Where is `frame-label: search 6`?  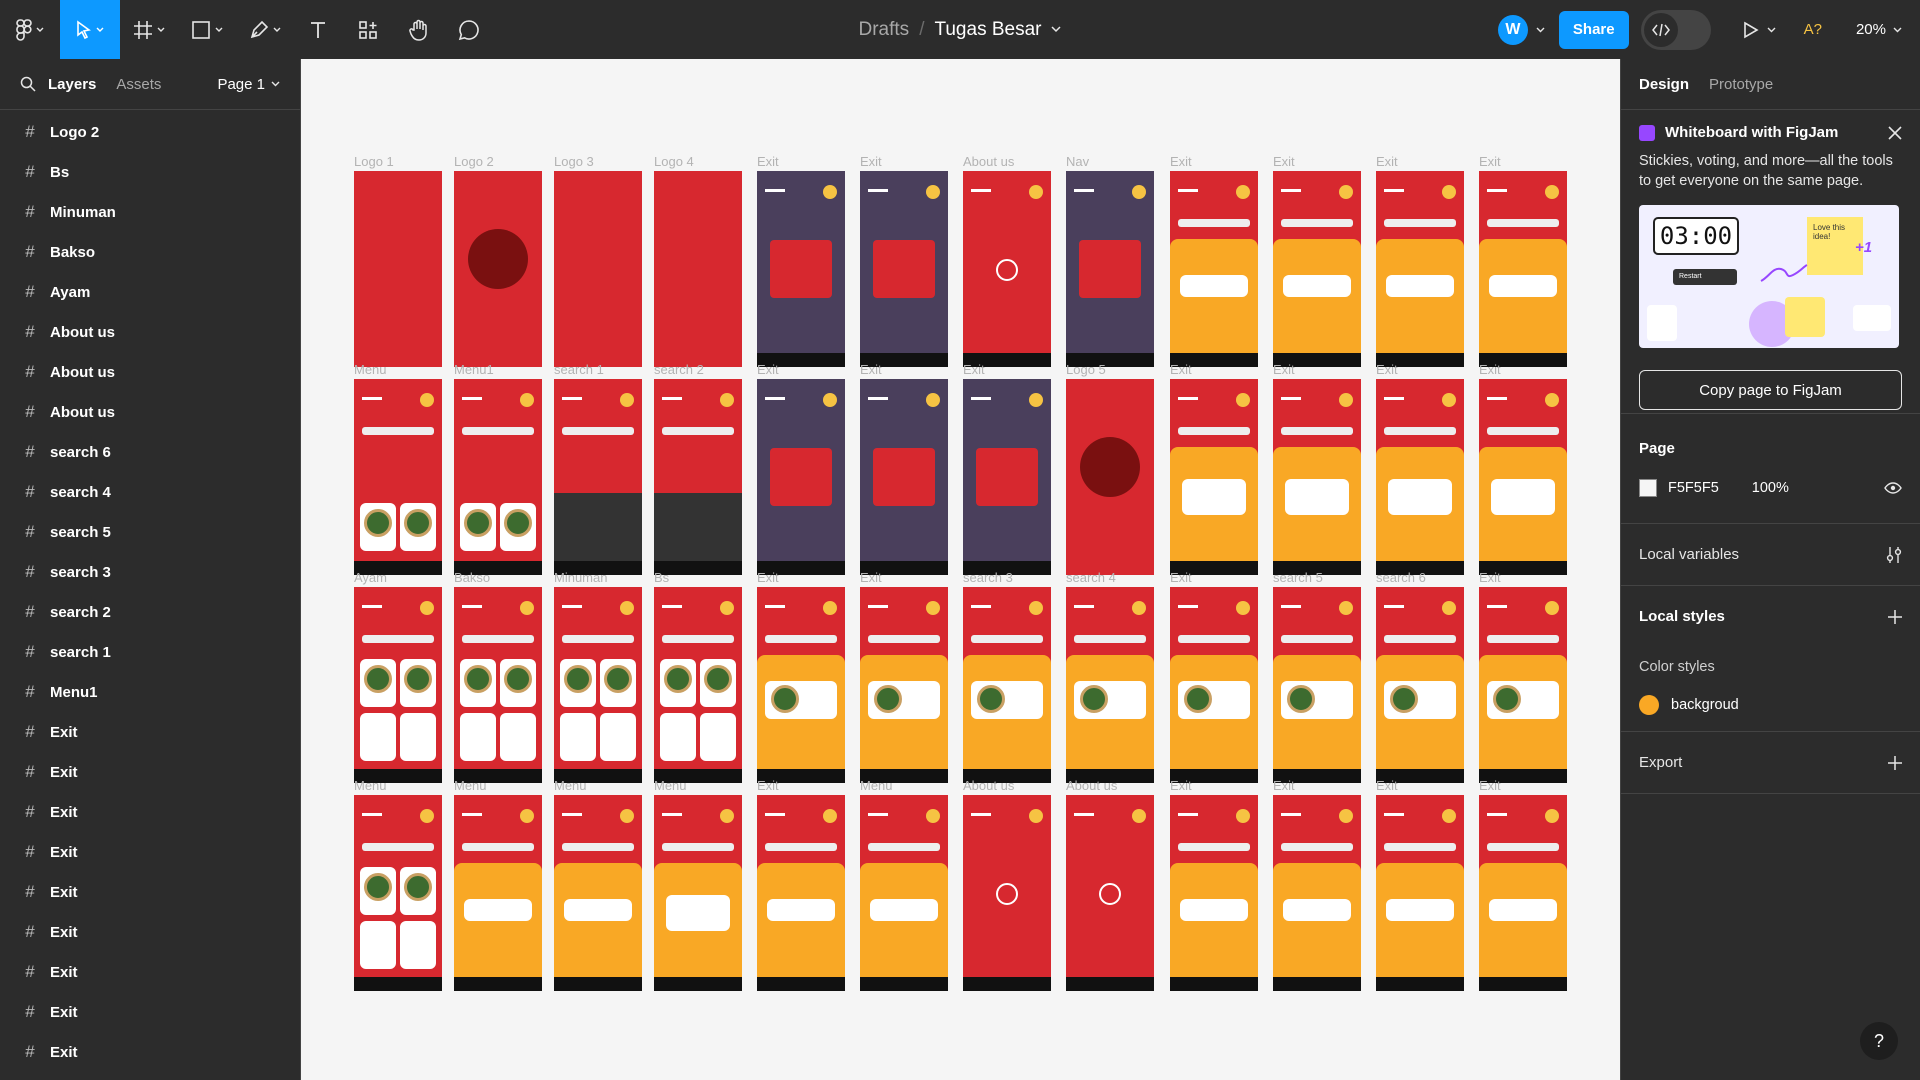
frame-label: search 6 is located at coordinates (1401, 577).